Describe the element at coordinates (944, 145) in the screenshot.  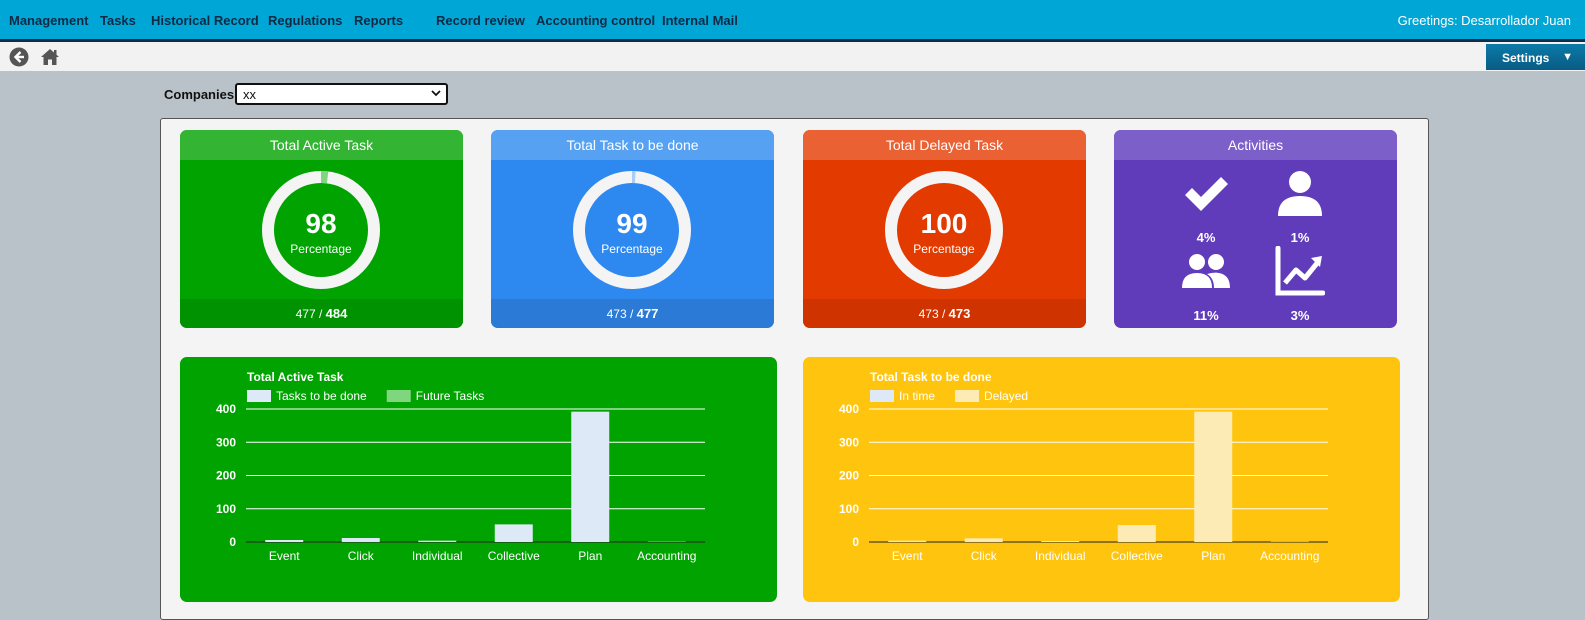
I see `card-title: Total Delayed Task` at that location.